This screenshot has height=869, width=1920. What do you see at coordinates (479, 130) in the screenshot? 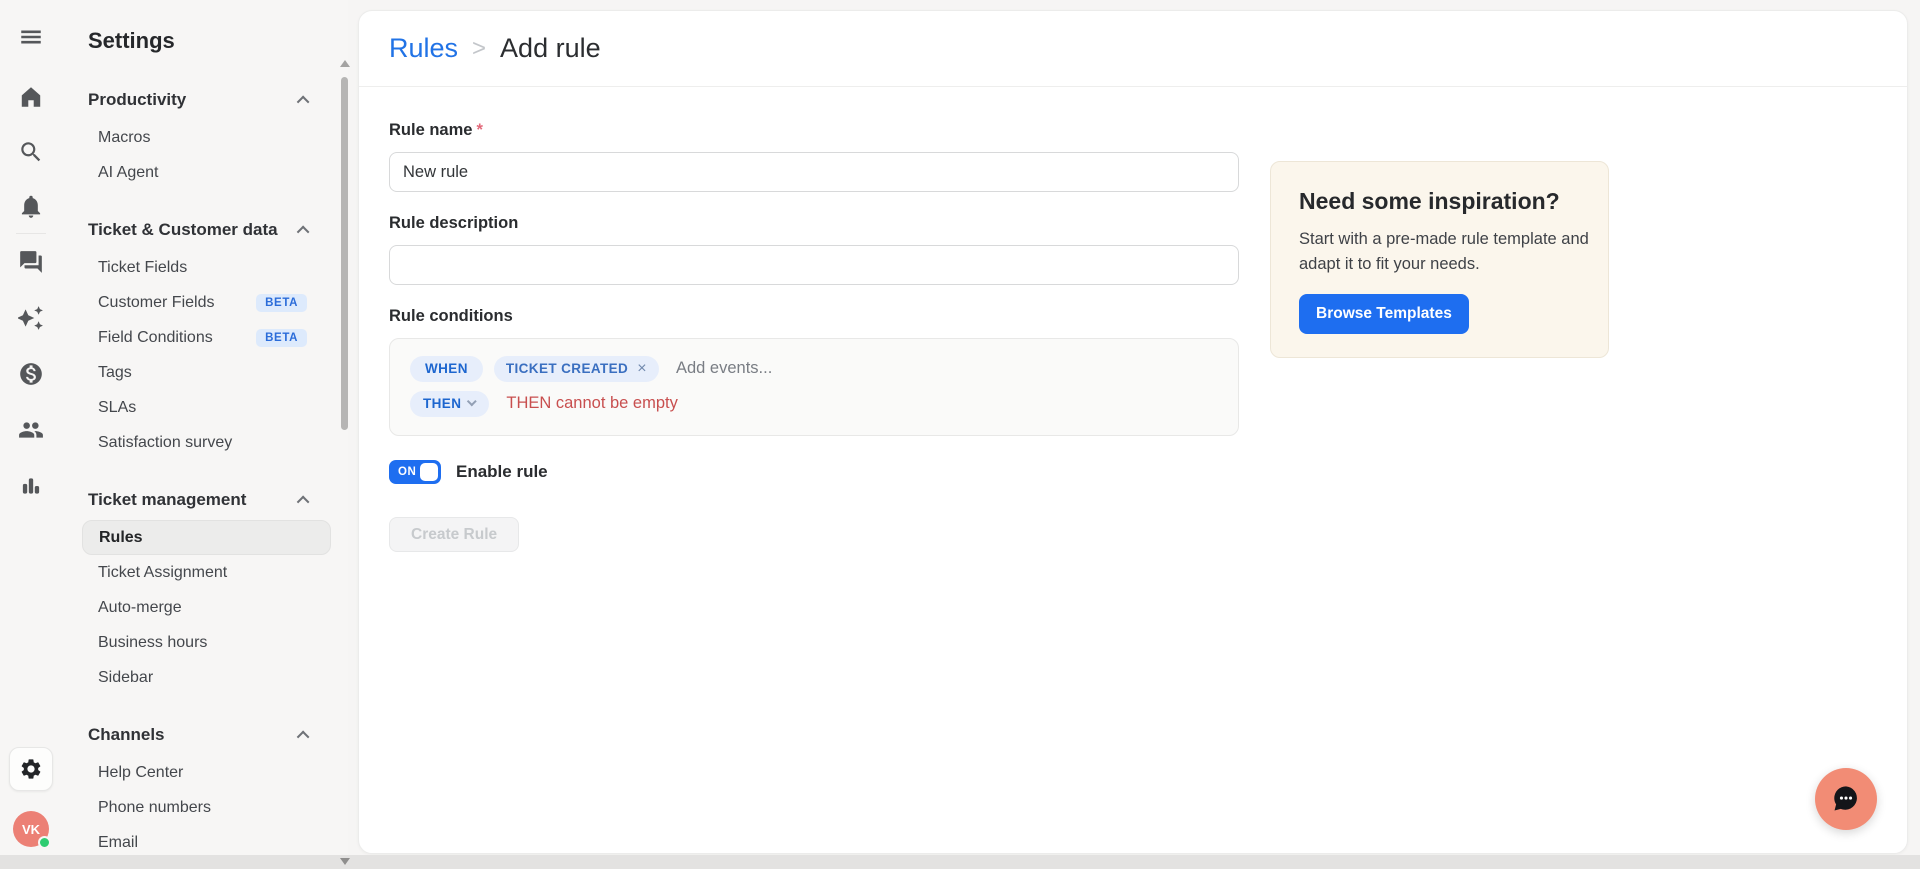
I see `required-asterisk: *` at bounding box center [479, 130].